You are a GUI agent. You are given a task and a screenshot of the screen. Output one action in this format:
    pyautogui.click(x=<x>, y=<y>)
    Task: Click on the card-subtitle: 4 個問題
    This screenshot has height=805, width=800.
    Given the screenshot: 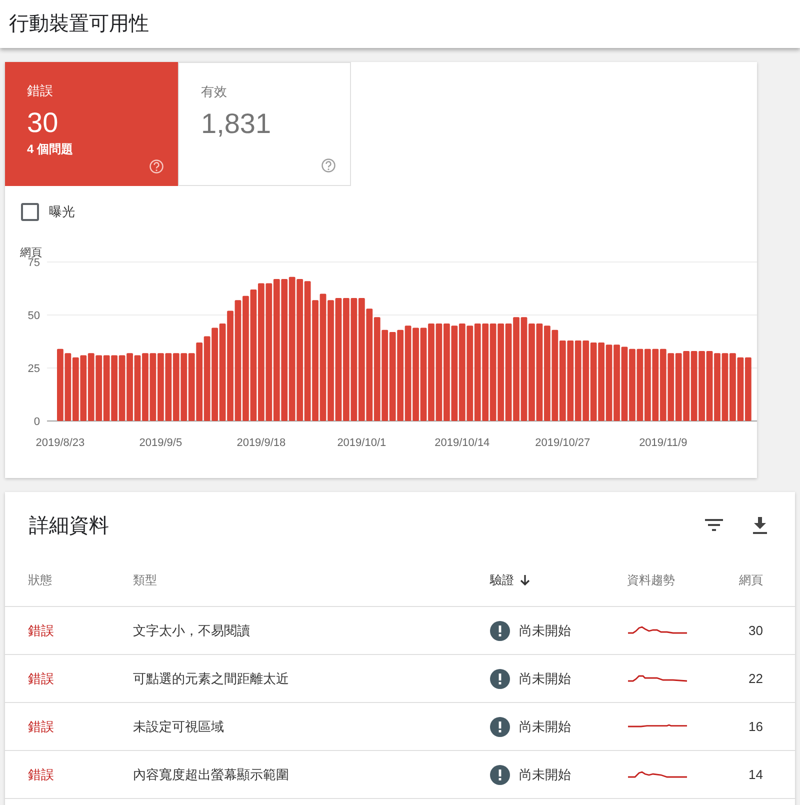 What is the action you would take?
    pyautogui.click(x=50, y=149)
    